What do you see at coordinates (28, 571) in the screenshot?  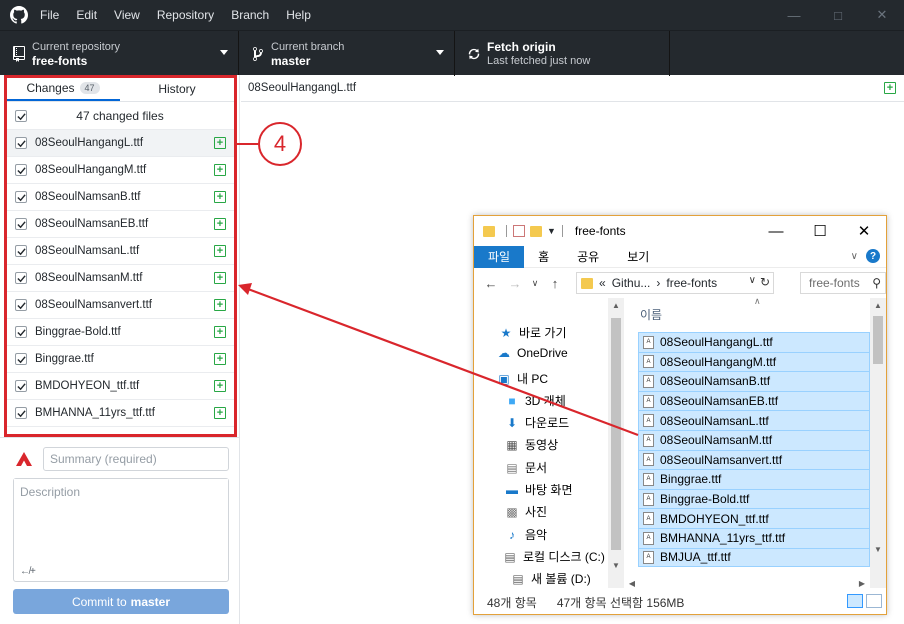 I see `add-coauthor-icon: ↚+` at bounding box center [28, 571].